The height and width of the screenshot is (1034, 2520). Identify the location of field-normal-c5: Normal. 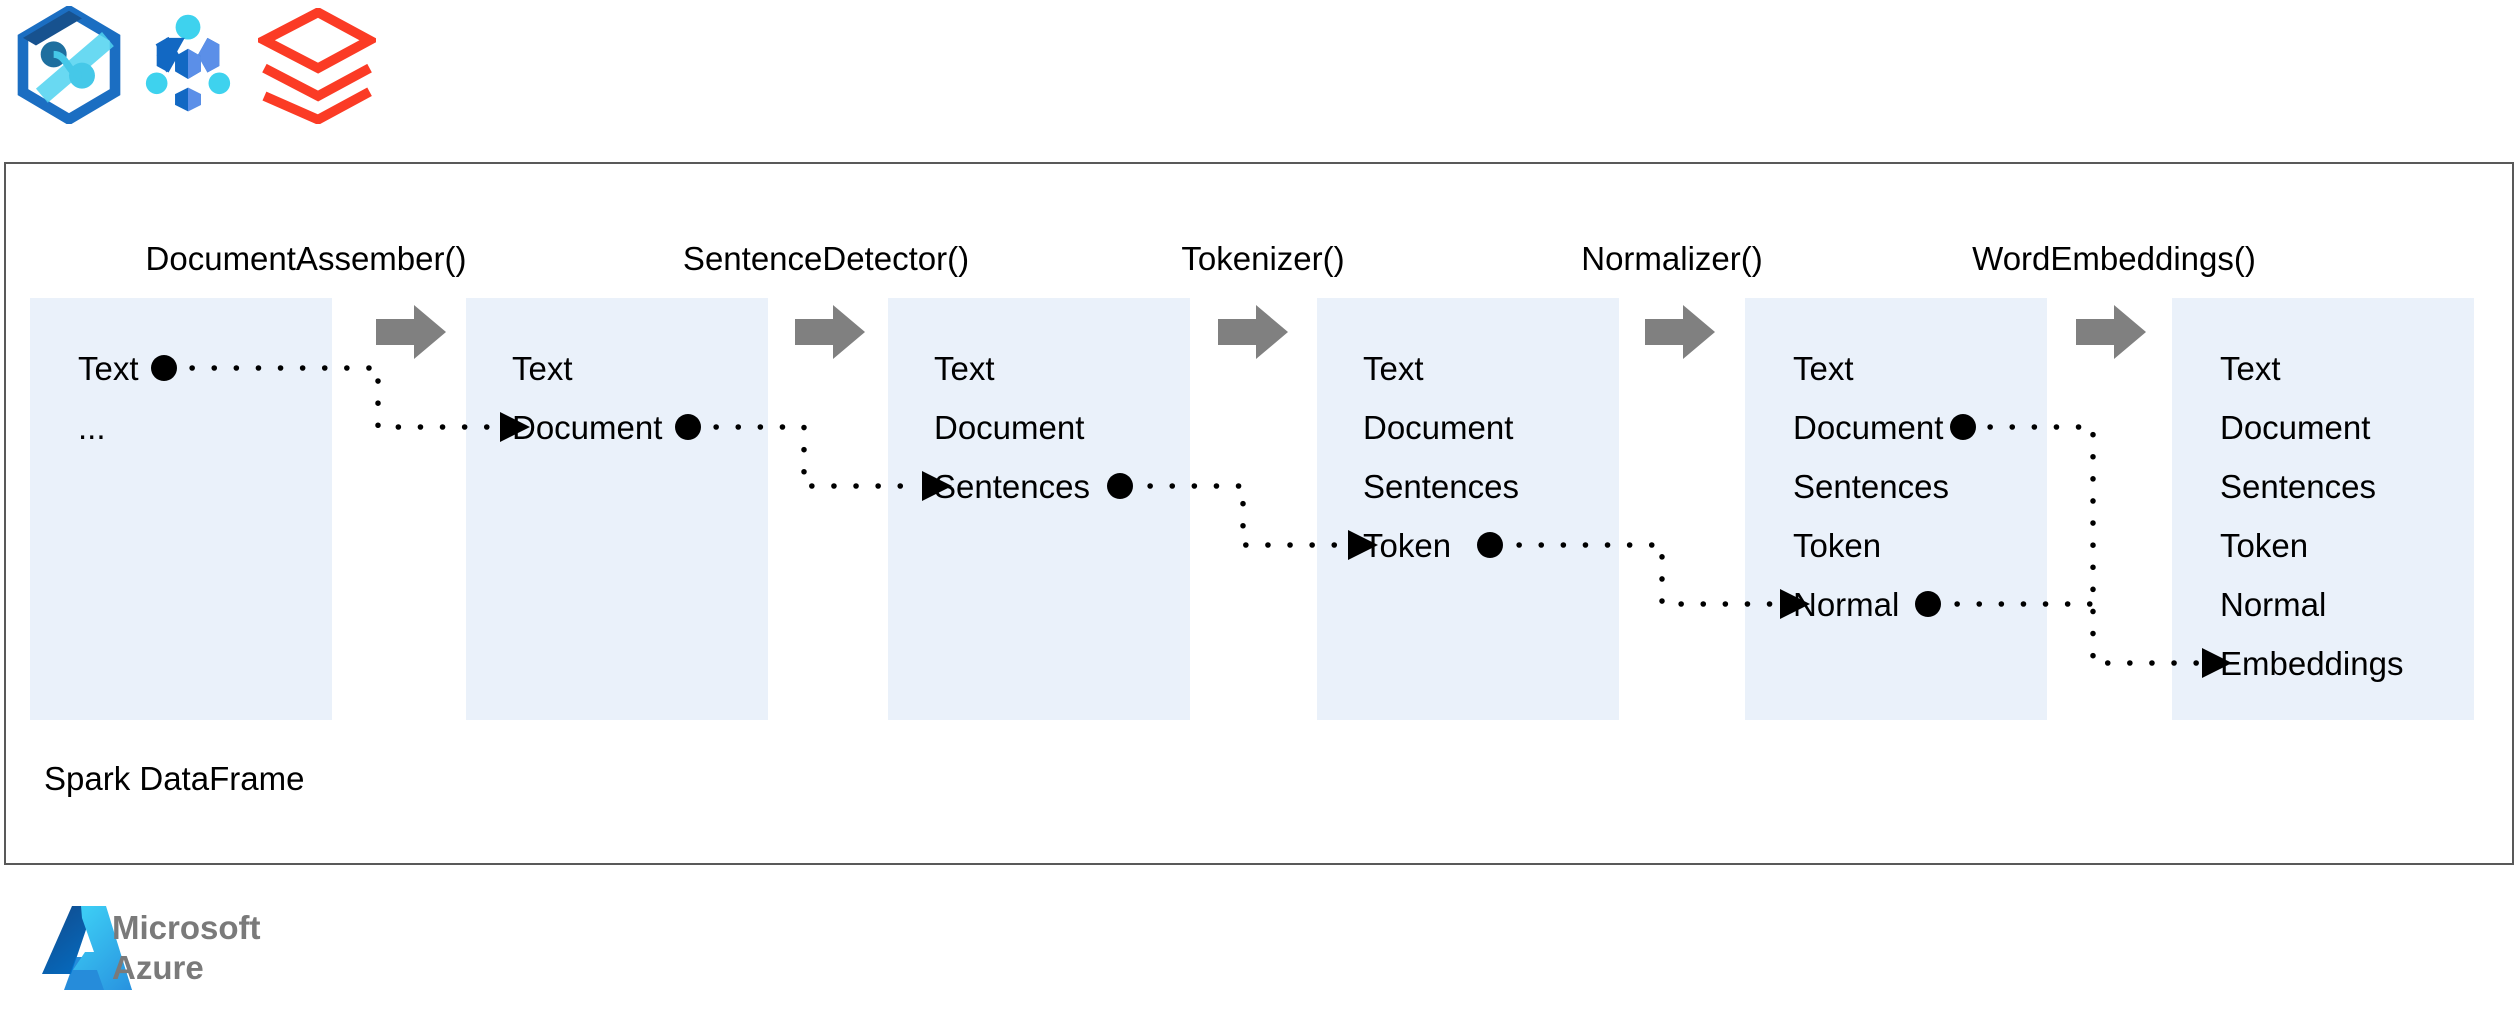
(1846, 604).